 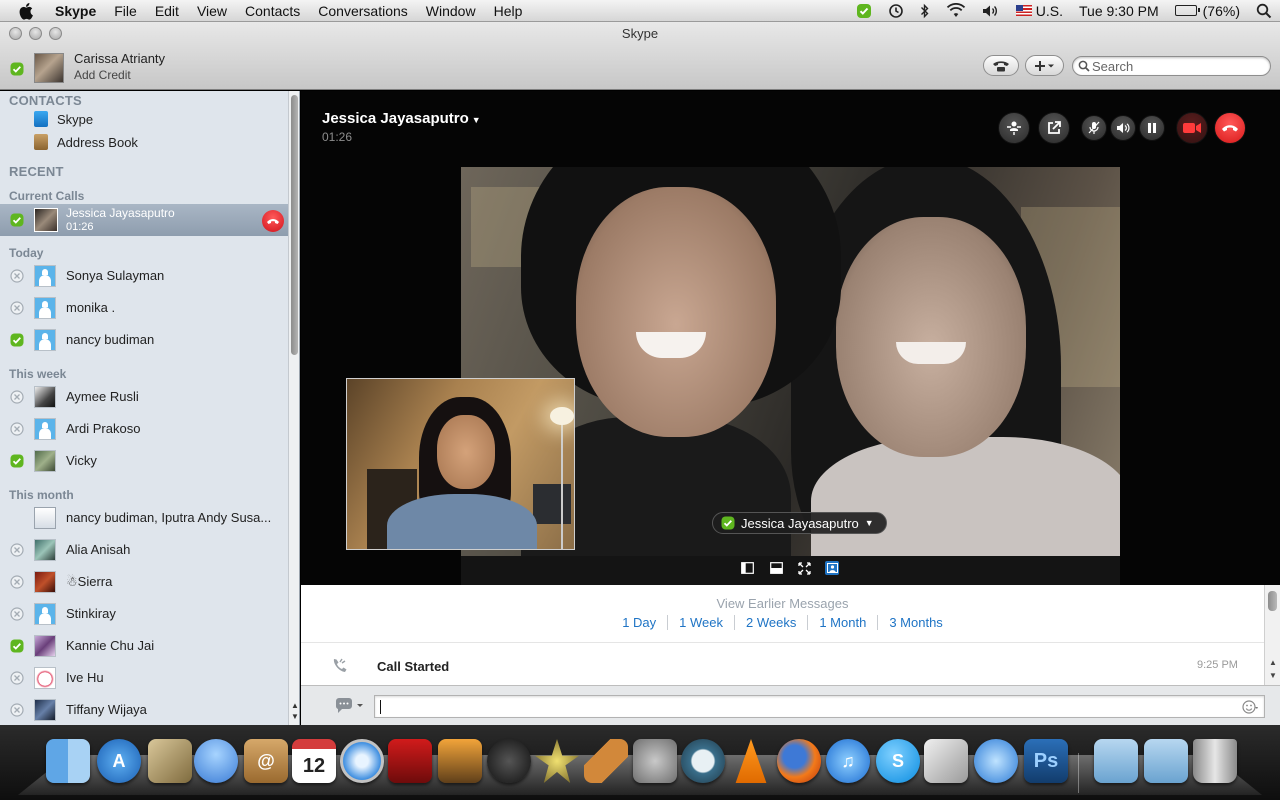 I want to click on sidebar-item-skype: Skype, so click(x=63, y=119).